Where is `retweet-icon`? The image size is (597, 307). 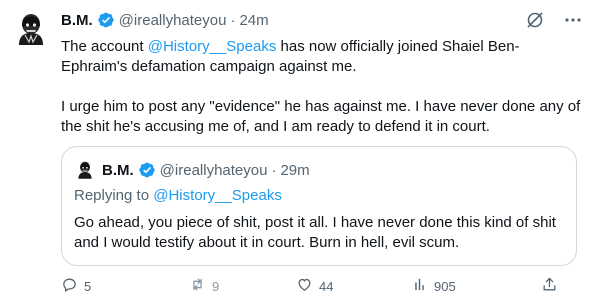 retweet-icon is located at coordinates (197, 286).